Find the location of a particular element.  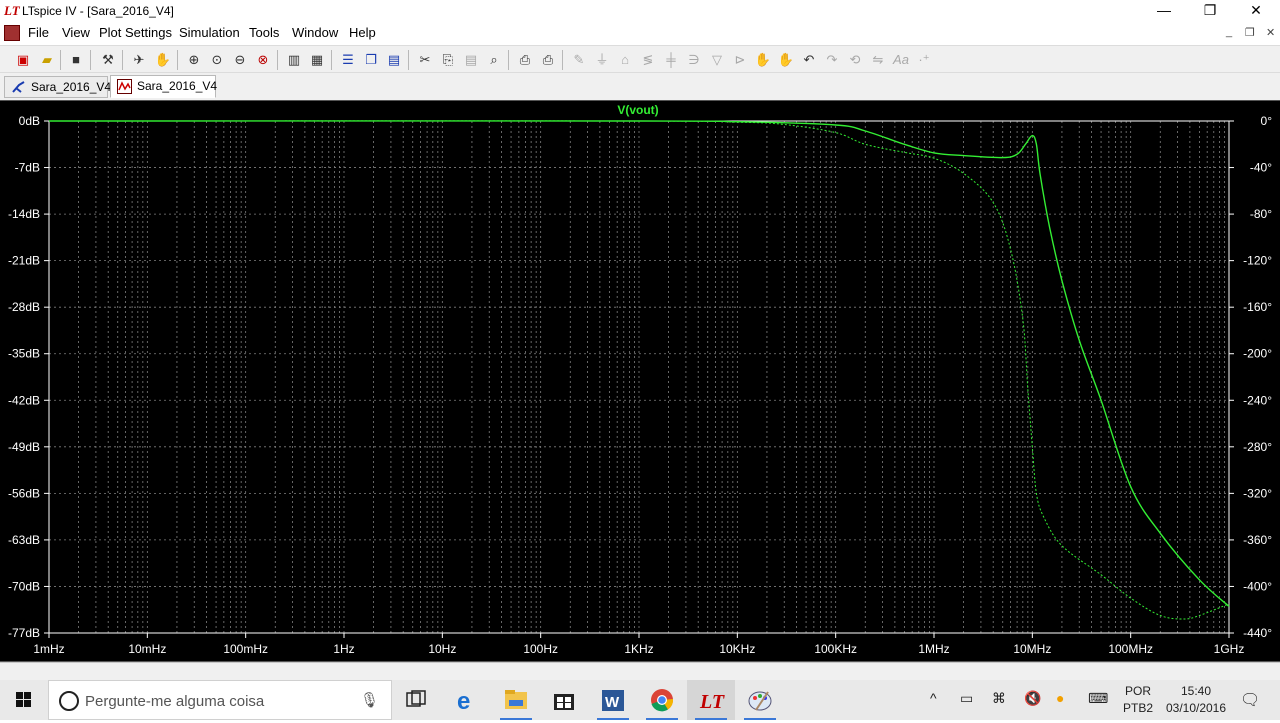

document-tabs: Sara_2016_V4 Sara_2016_V4 is located at coordinates (640, 86).